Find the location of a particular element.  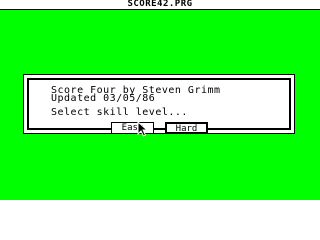

hard-button: Hard is located at coordinates (186, 128).